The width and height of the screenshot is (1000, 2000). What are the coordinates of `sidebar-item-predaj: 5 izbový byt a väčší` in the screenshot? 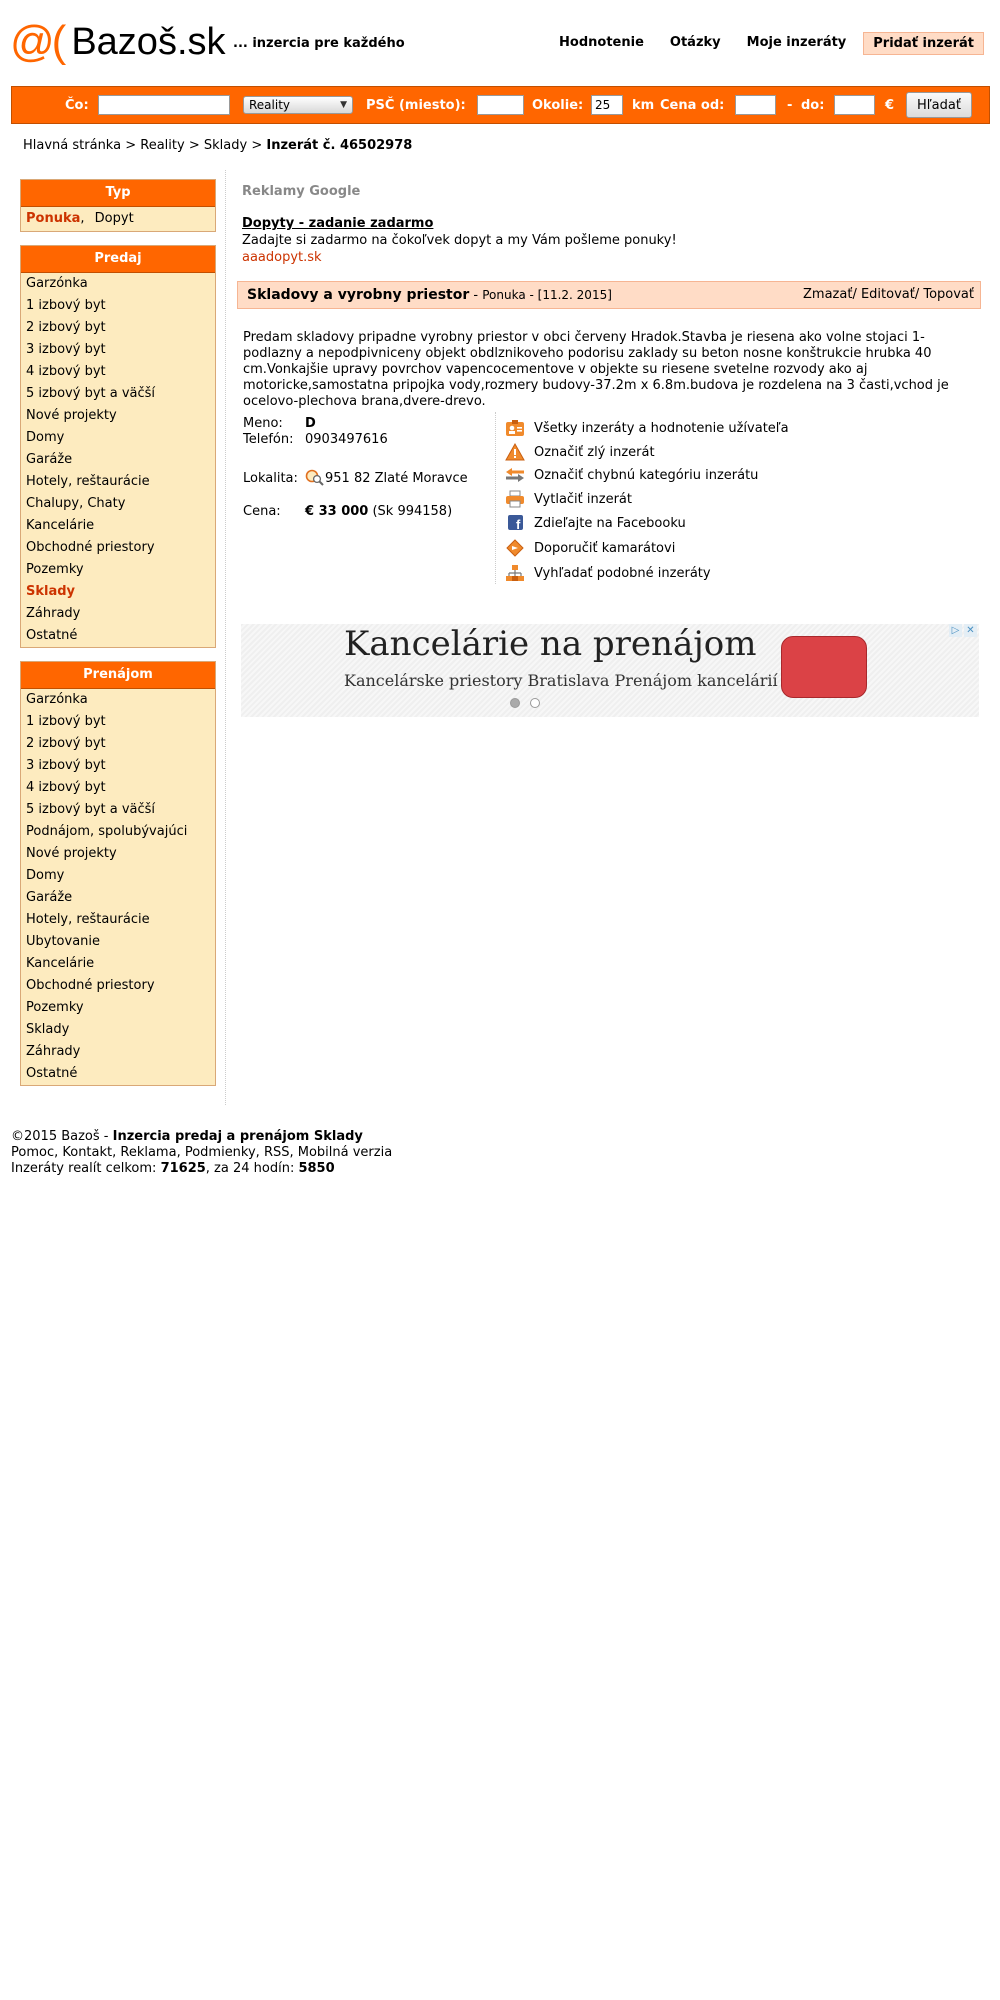 It's located at (118, 394).